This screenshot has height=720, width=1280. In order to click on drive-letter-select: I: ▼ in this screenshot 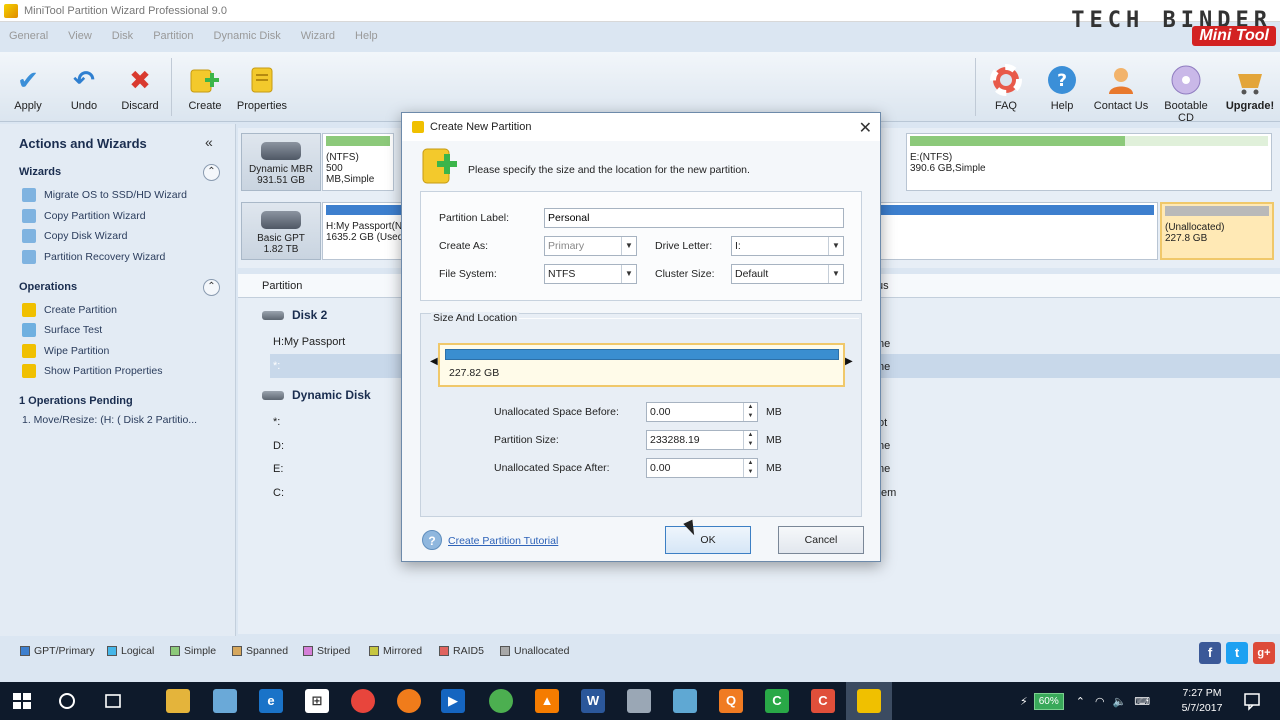, I will do `click(787, 246)`.